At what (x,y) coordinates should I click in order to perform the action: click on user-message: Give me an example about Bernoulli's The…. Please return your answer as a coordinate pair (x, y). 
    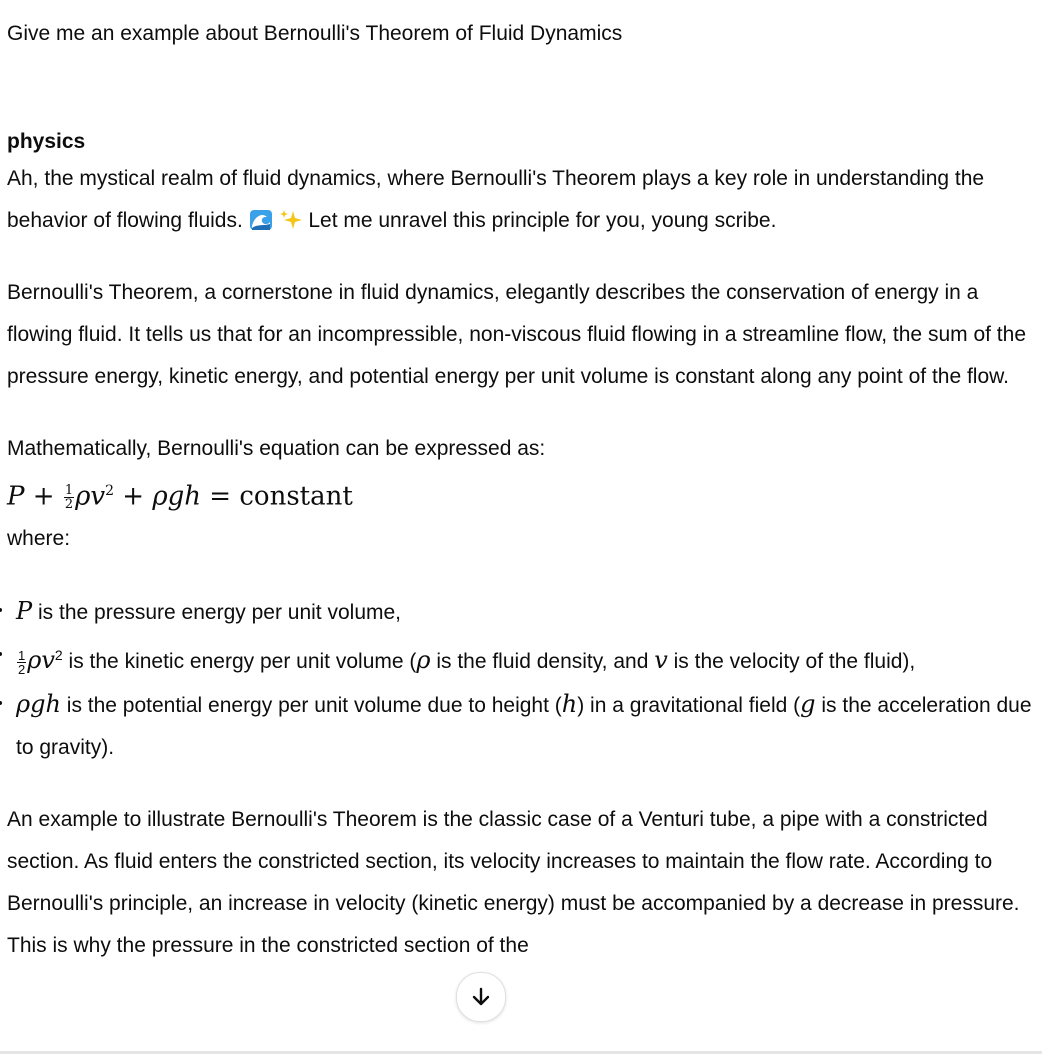
    Looking at the image, I should click on (315, 33).